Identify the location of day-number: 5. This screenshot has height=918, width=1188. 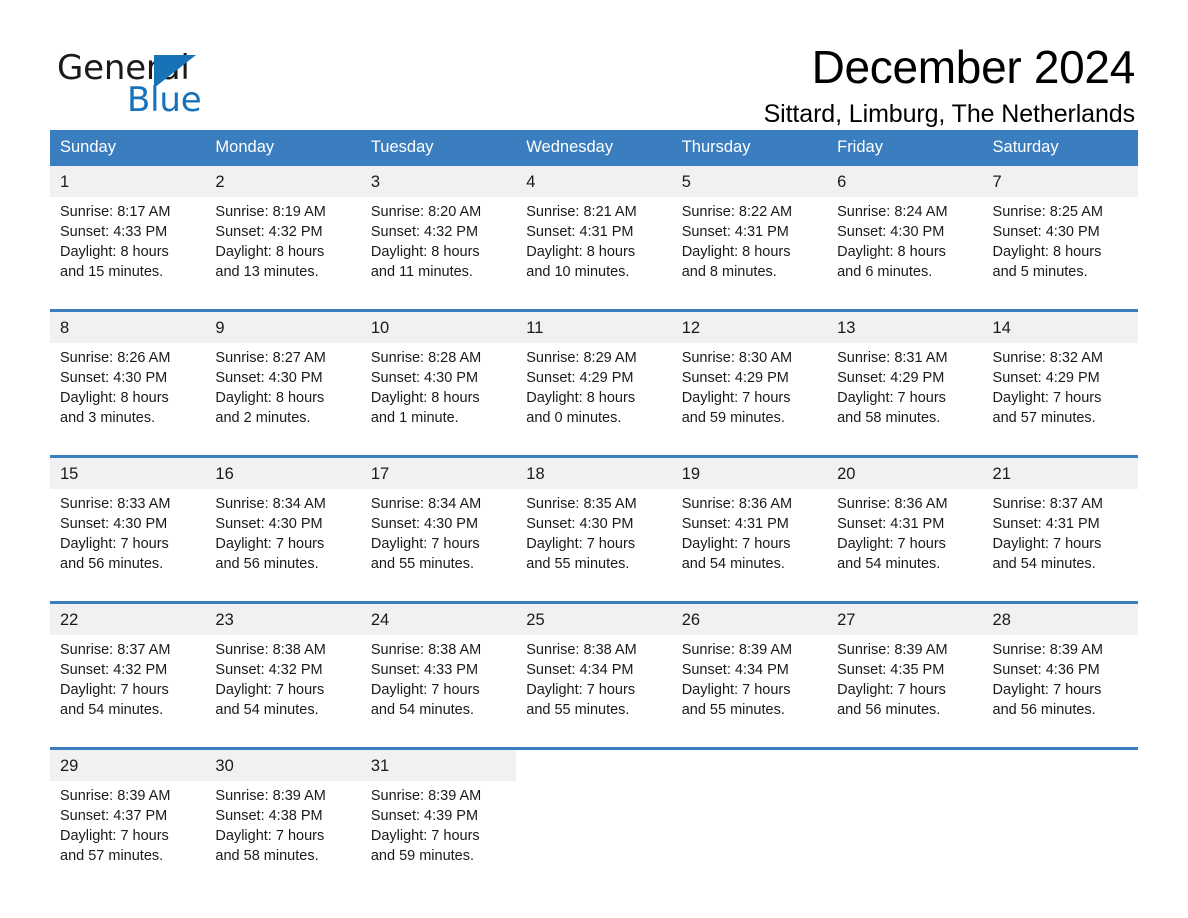
(749, 181).